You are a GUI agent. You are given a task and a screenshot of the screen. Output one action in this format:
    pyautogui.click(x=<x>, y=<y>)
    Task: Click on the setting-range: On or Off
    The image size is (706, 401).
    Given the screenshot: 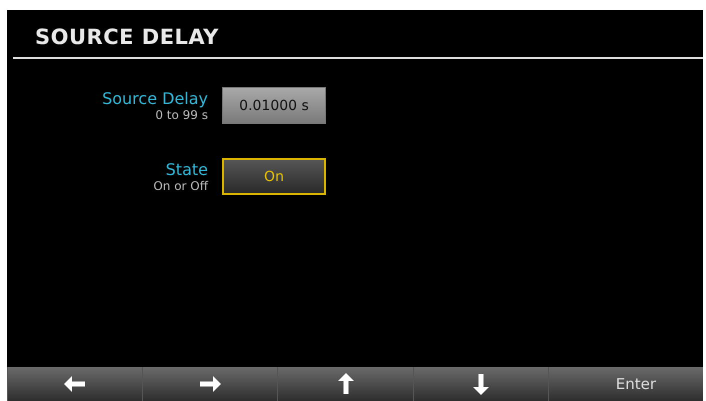 What is the action you would take?
    pyautogui.click(x=180, y=185)
    